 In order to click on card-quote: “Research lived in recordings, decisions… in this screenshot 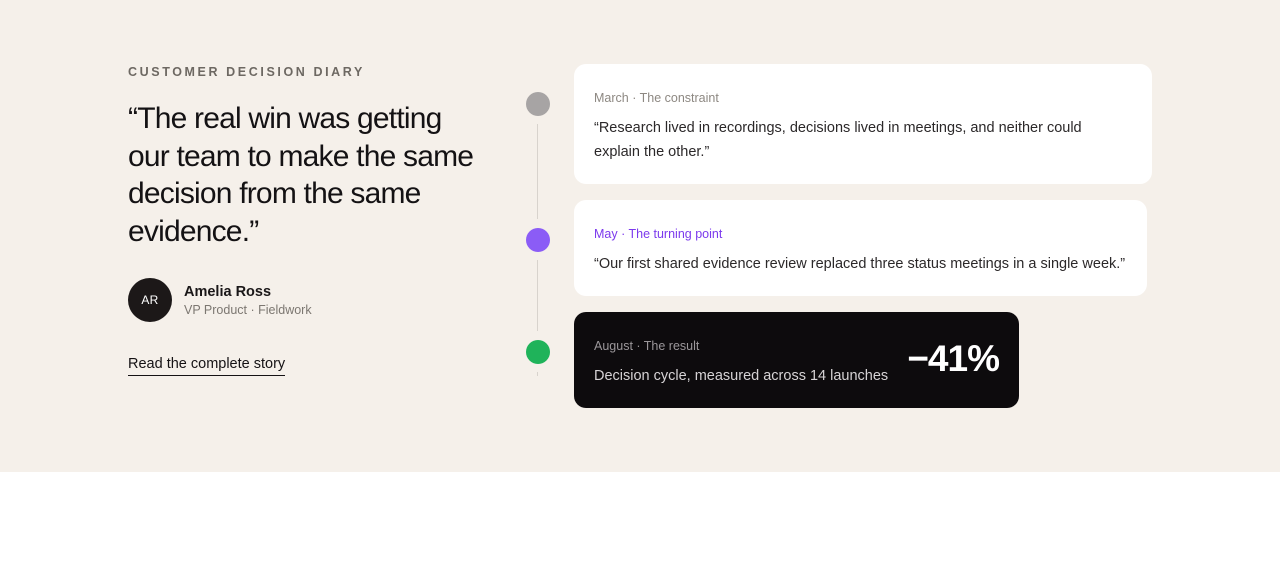, I will do `click(838, 140)`.